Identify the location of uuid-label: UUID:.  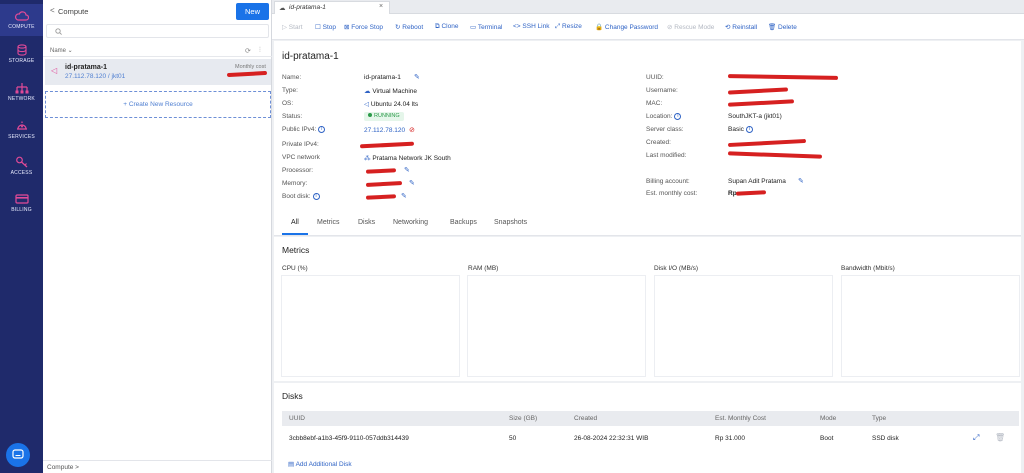
(655, 77).